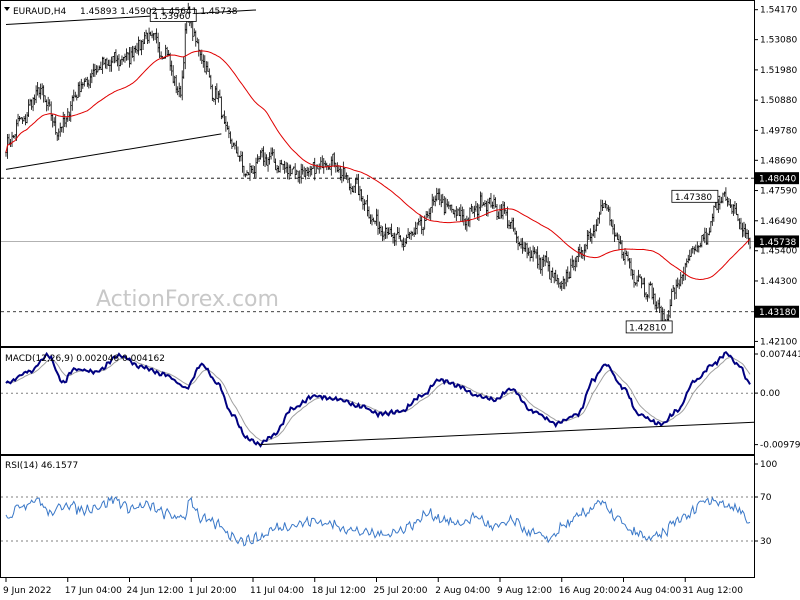 The image size is (800, 600). I want to click on x-axis-tick-label: 24 Jun 12:00, so click(154, 591).